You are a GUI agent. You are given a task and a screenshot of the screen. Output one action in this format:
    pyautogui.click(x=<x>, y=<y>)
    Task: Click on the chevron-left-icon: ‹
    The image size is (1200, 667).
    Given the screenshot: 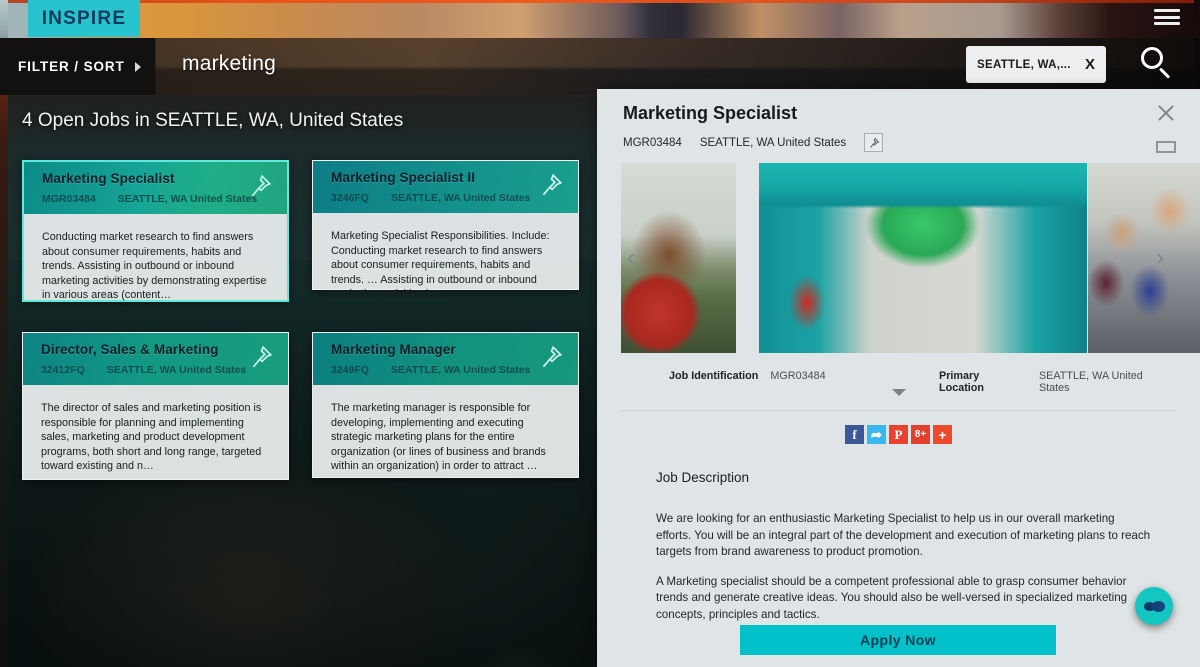 What is the action you would take?
    pyautogui.click(x=636, y=259)
    